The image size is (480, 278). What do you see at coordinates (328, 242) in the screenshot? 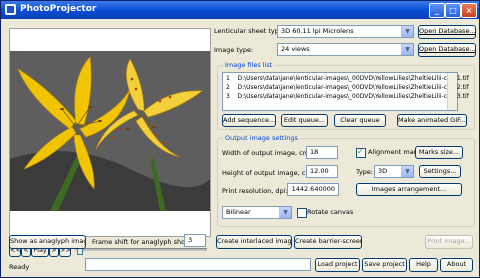
I see `create-barrier-button: Create barrier-screen` at bounding box center [328, 242].